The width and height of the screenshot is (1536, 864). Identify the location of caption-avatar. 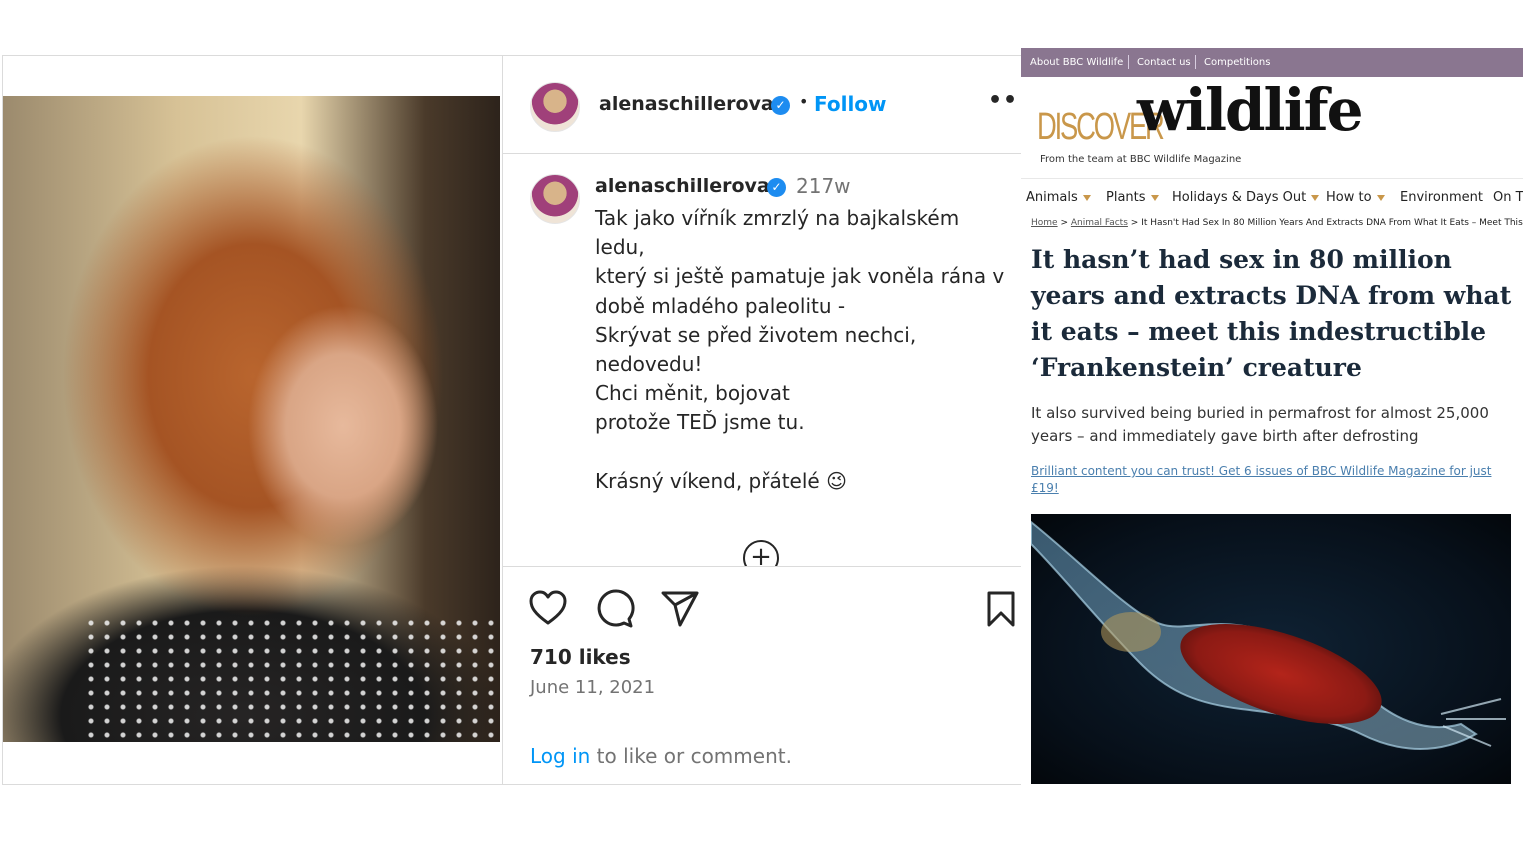
(555, 199).